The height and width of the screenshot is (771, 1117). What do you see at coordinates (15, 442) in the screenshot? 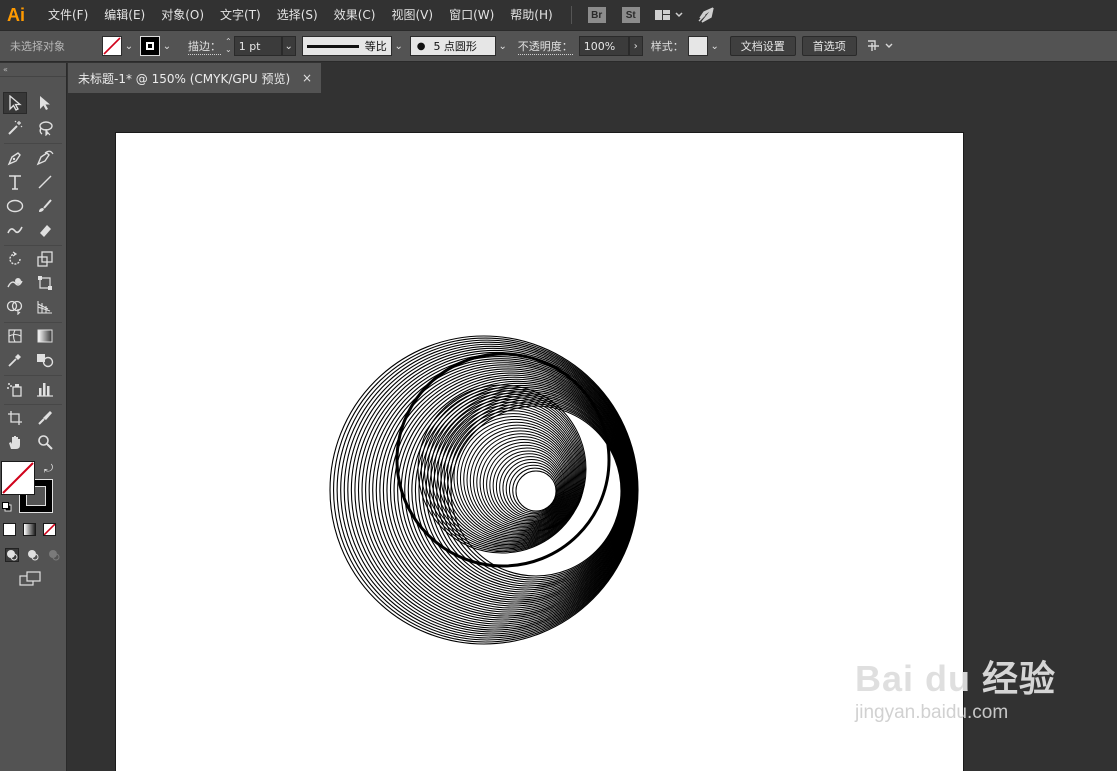
I see `hand-tool-icon` at bounding box center [15, 442].